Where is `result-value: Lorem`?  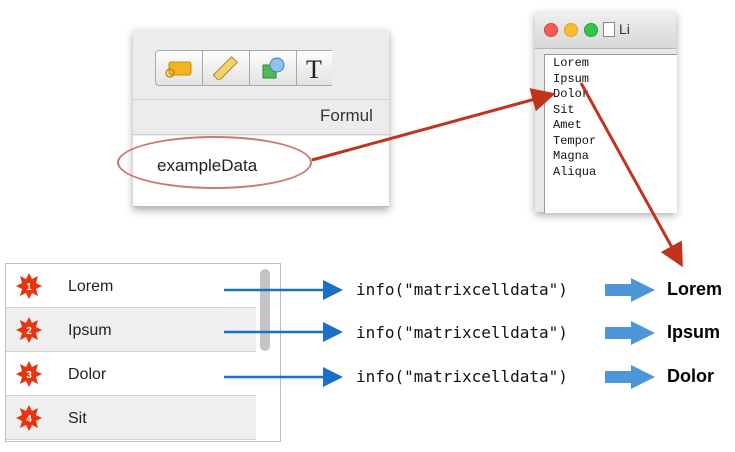 result-value: Lorem is located at coordinates (695, 289).